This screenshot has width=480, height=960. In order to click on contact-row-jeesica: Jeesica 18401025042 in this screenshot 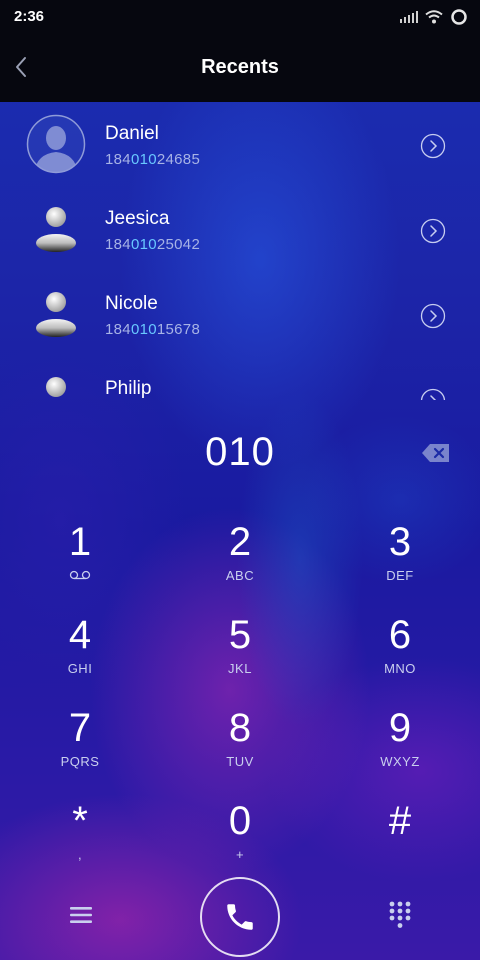, I will do `click(240, 229)`.